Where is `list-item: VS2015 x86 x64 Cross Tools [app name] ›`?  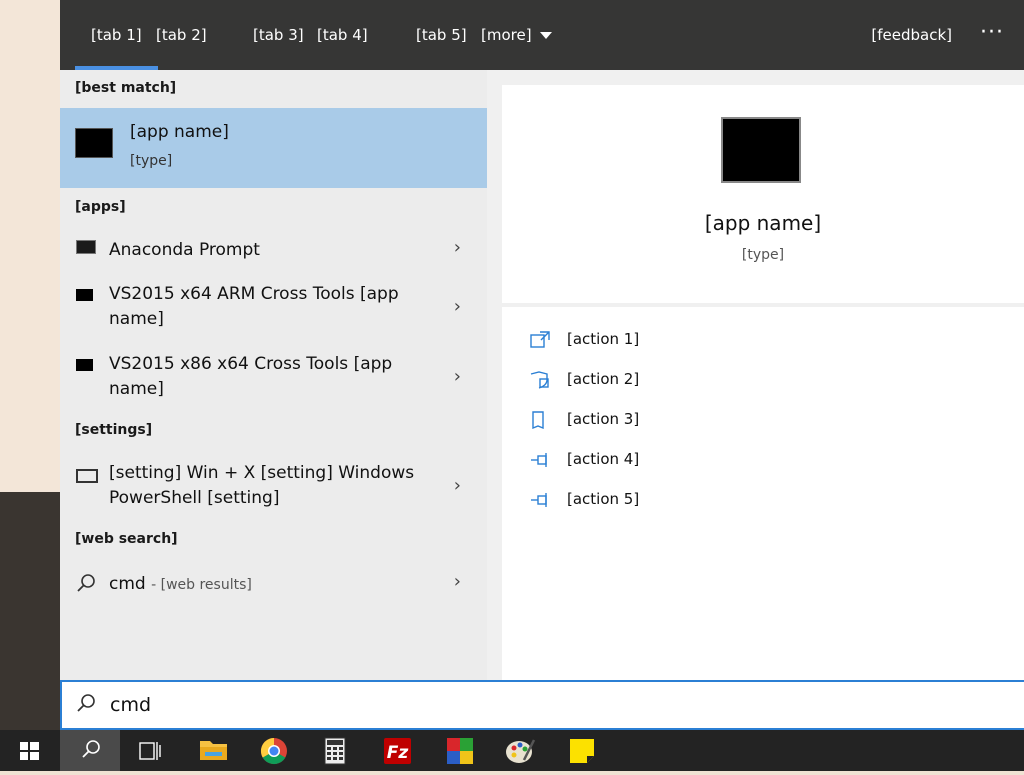
list-item: VS2015 x86 x64 Cross Tools [app name] › is located at coordinates (273, 380).